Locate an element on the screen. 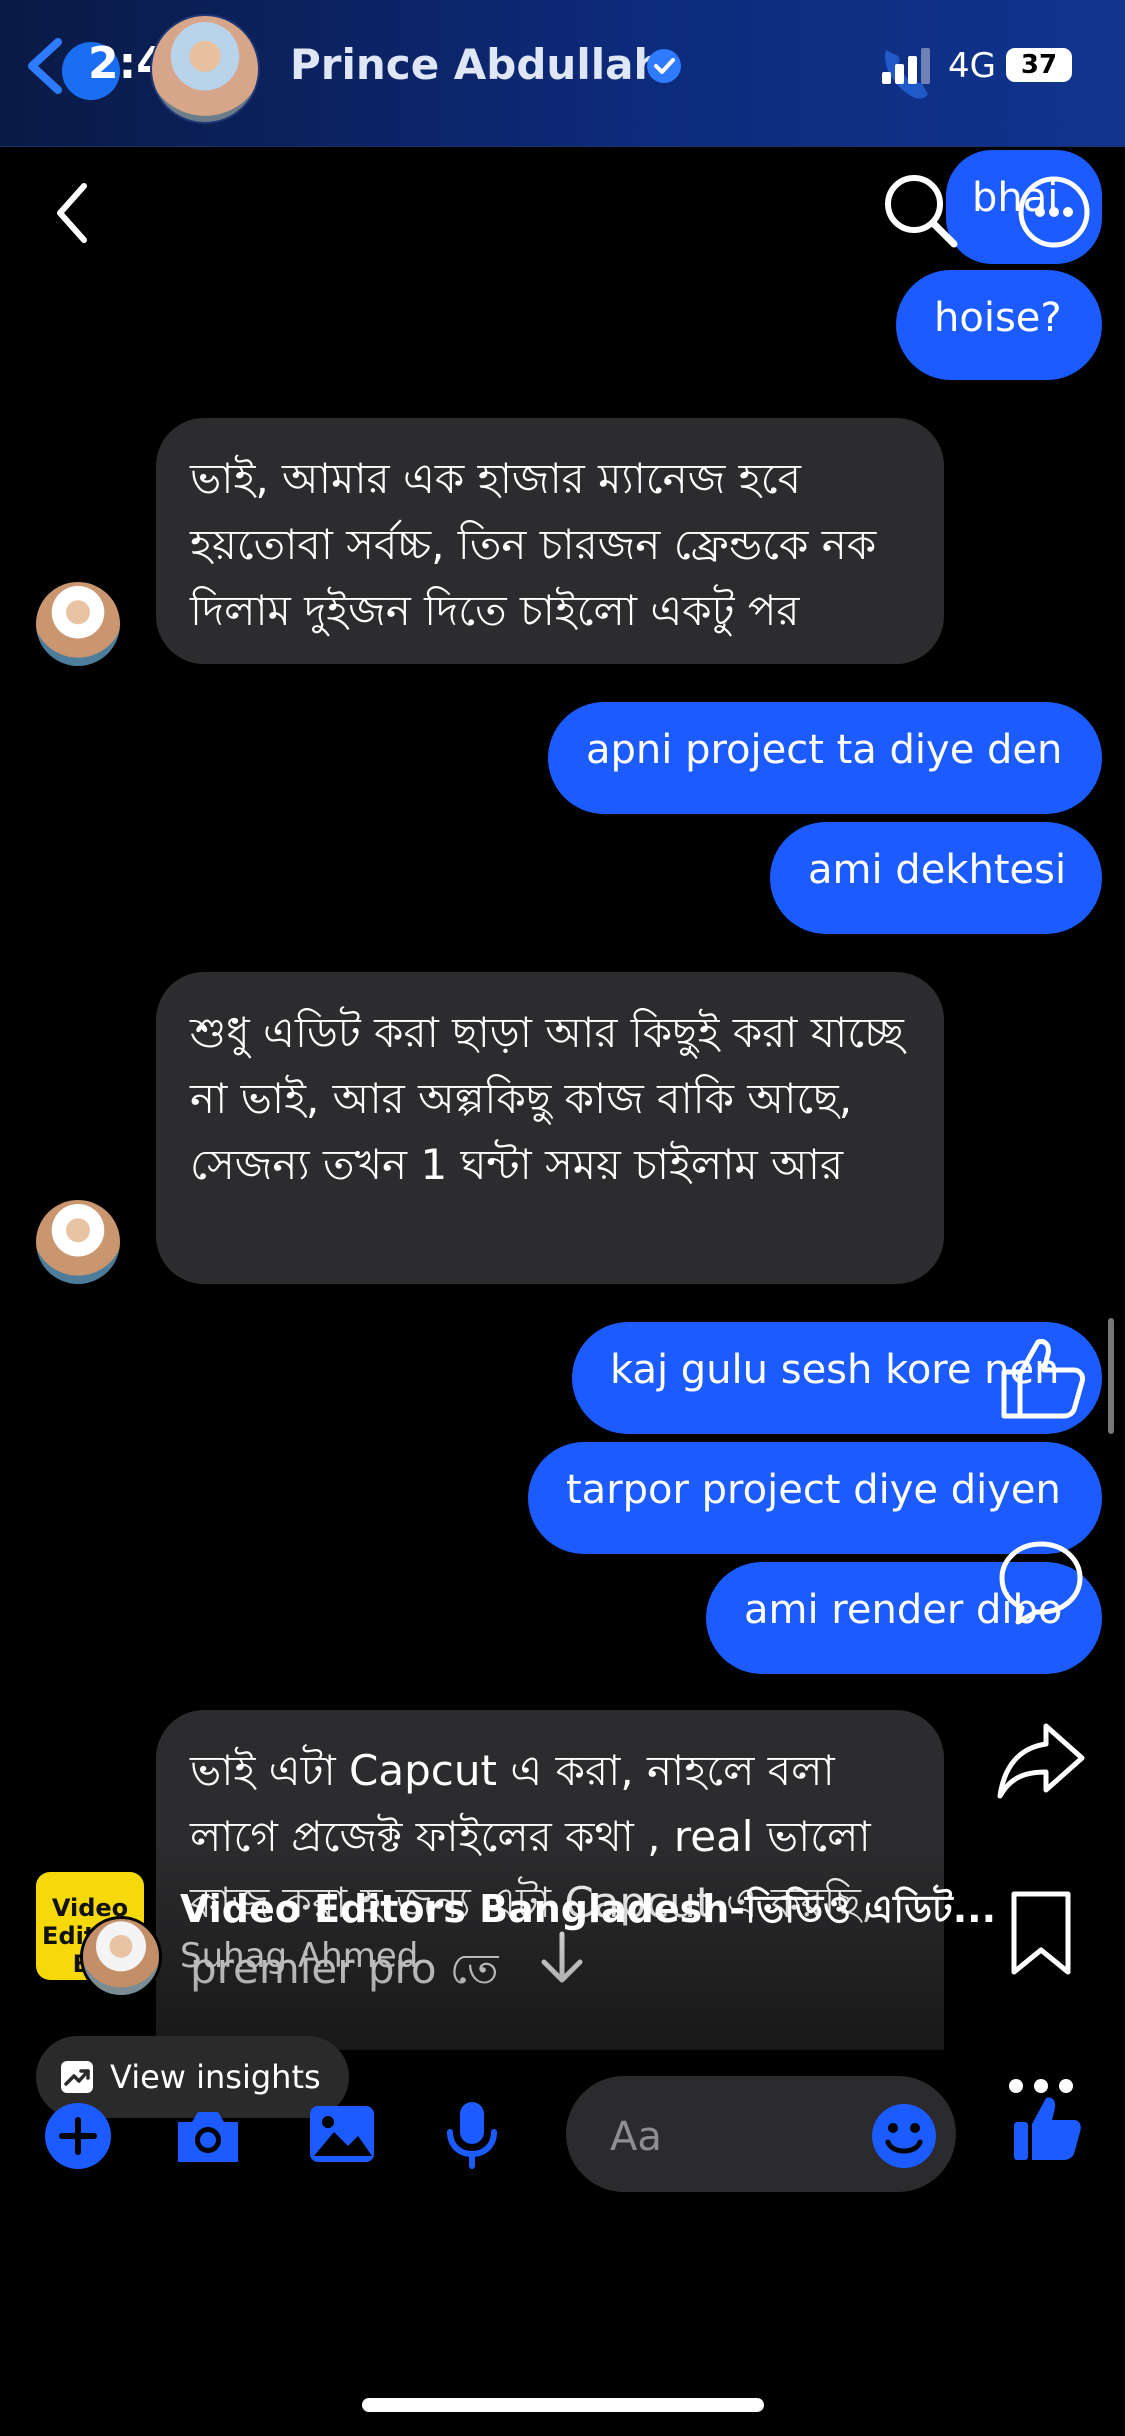 The image size is (1125, 2436). microphone-icon is located at coordinates (472, 2134).